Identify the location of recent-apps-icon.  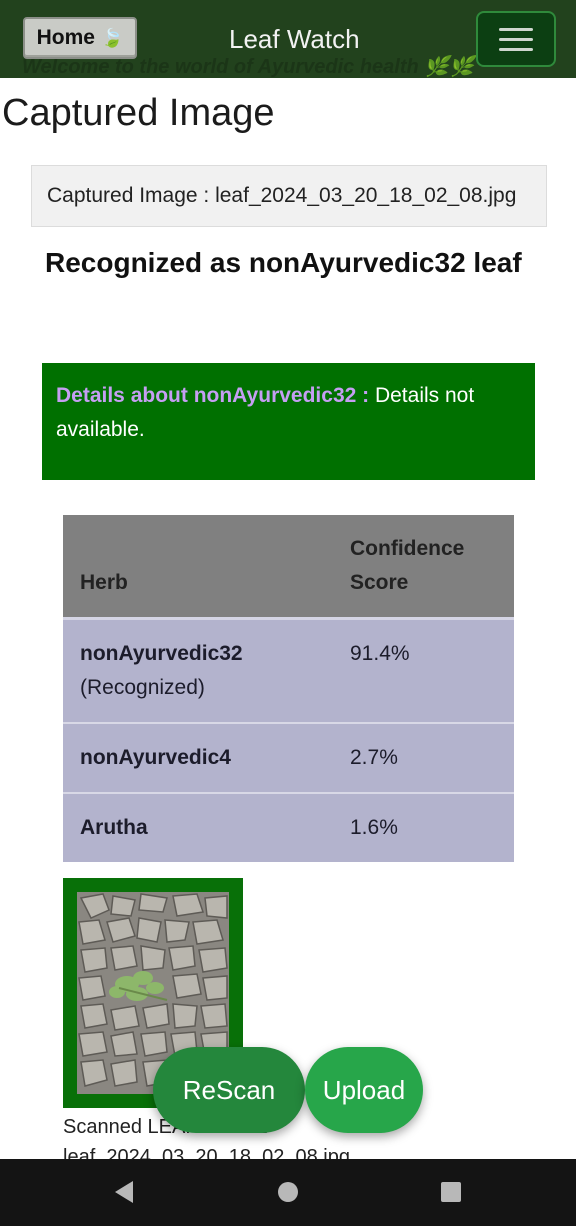
(451, 1192).